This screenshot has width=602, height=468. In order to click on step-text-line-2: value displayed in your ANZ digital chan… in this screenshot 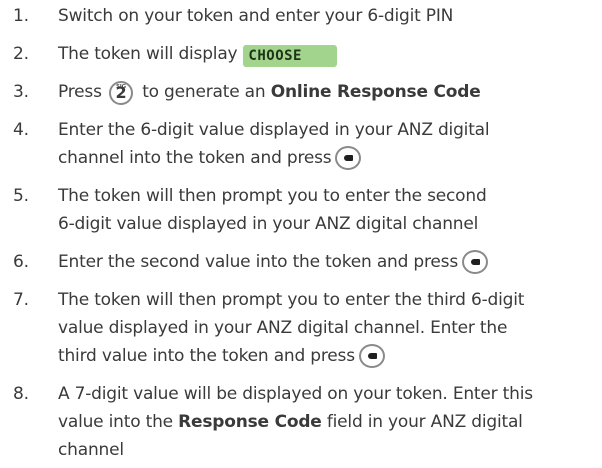, I will do `click(283, 328)`.